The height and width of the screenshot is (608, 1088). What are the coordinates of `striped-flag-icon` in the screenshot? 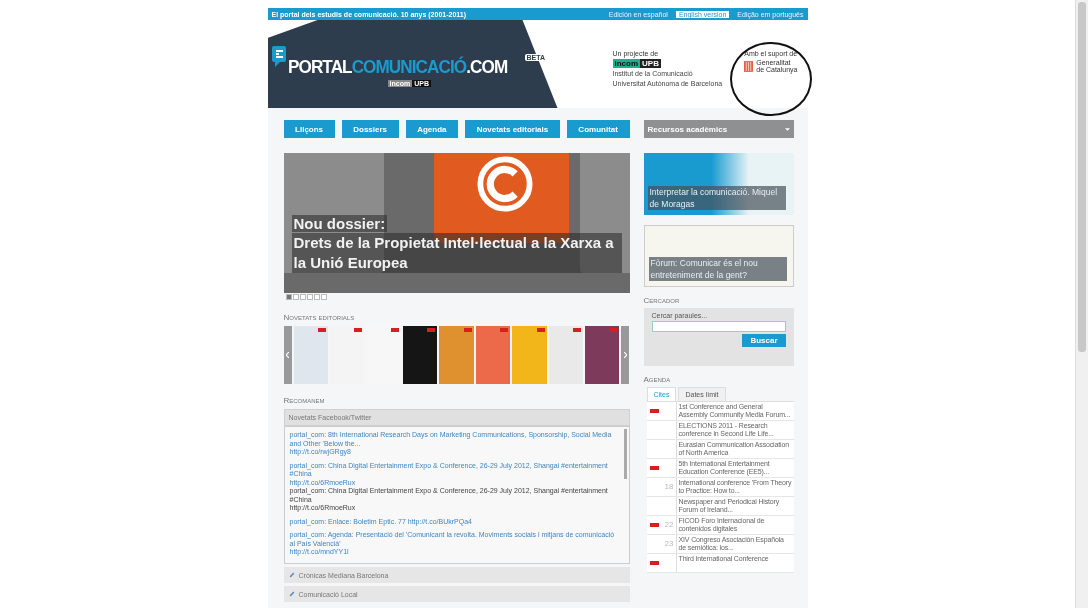 It's located at (749, 66).